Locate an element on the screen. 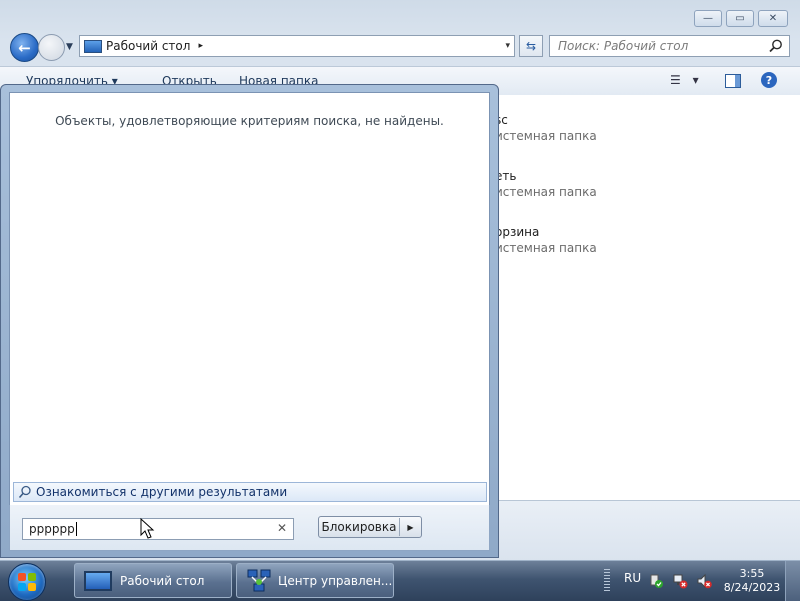 The width and height of the screenshot is (800, 601). taskbar-button-label: Рабочий стол is located at coordinates (162, 580).